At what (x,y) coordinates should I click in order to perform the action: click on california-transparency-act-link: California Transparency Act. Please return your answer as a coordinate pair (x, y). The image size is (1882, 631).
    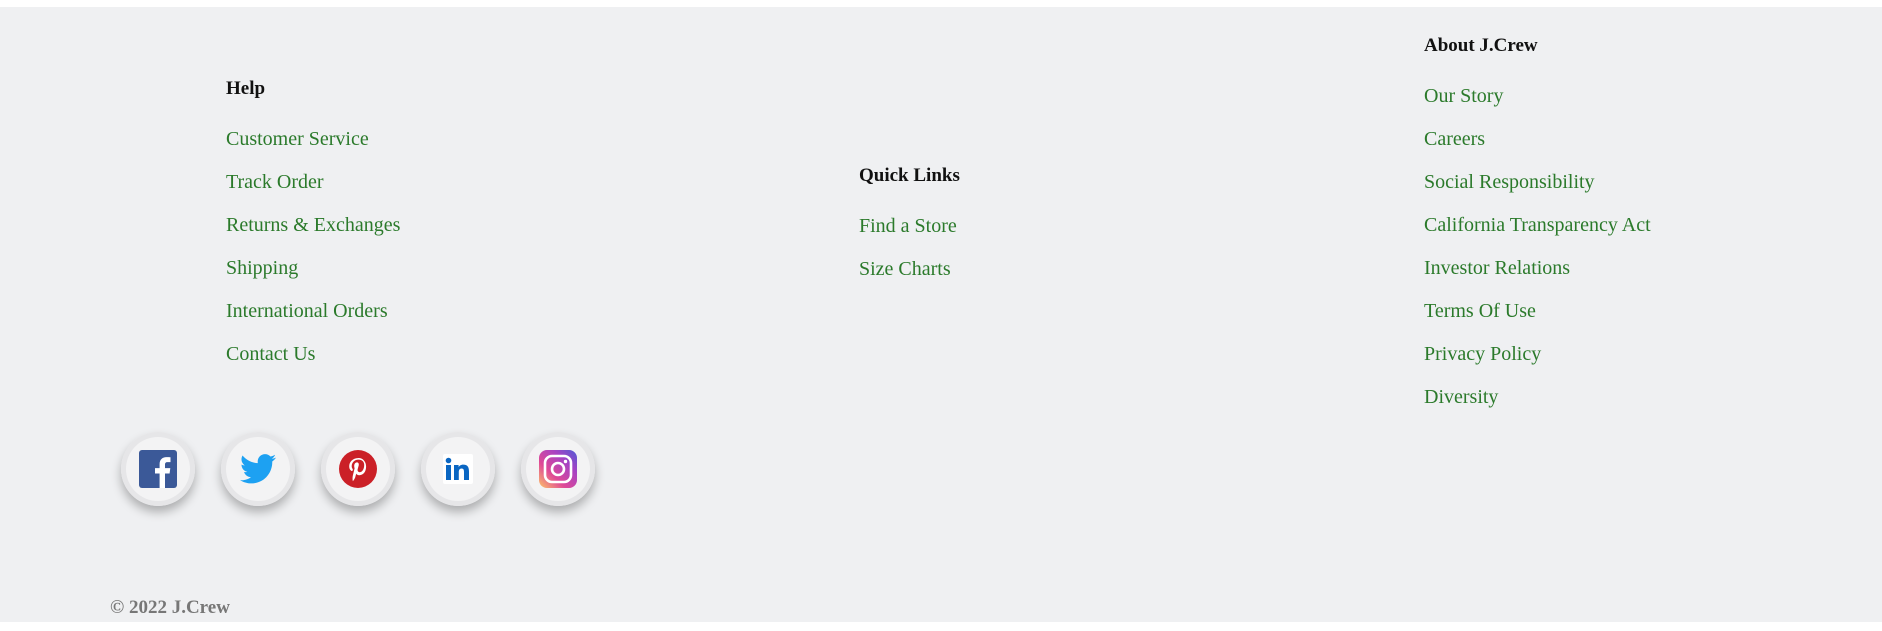
    Looking at the image, I should click on (1537, 225).